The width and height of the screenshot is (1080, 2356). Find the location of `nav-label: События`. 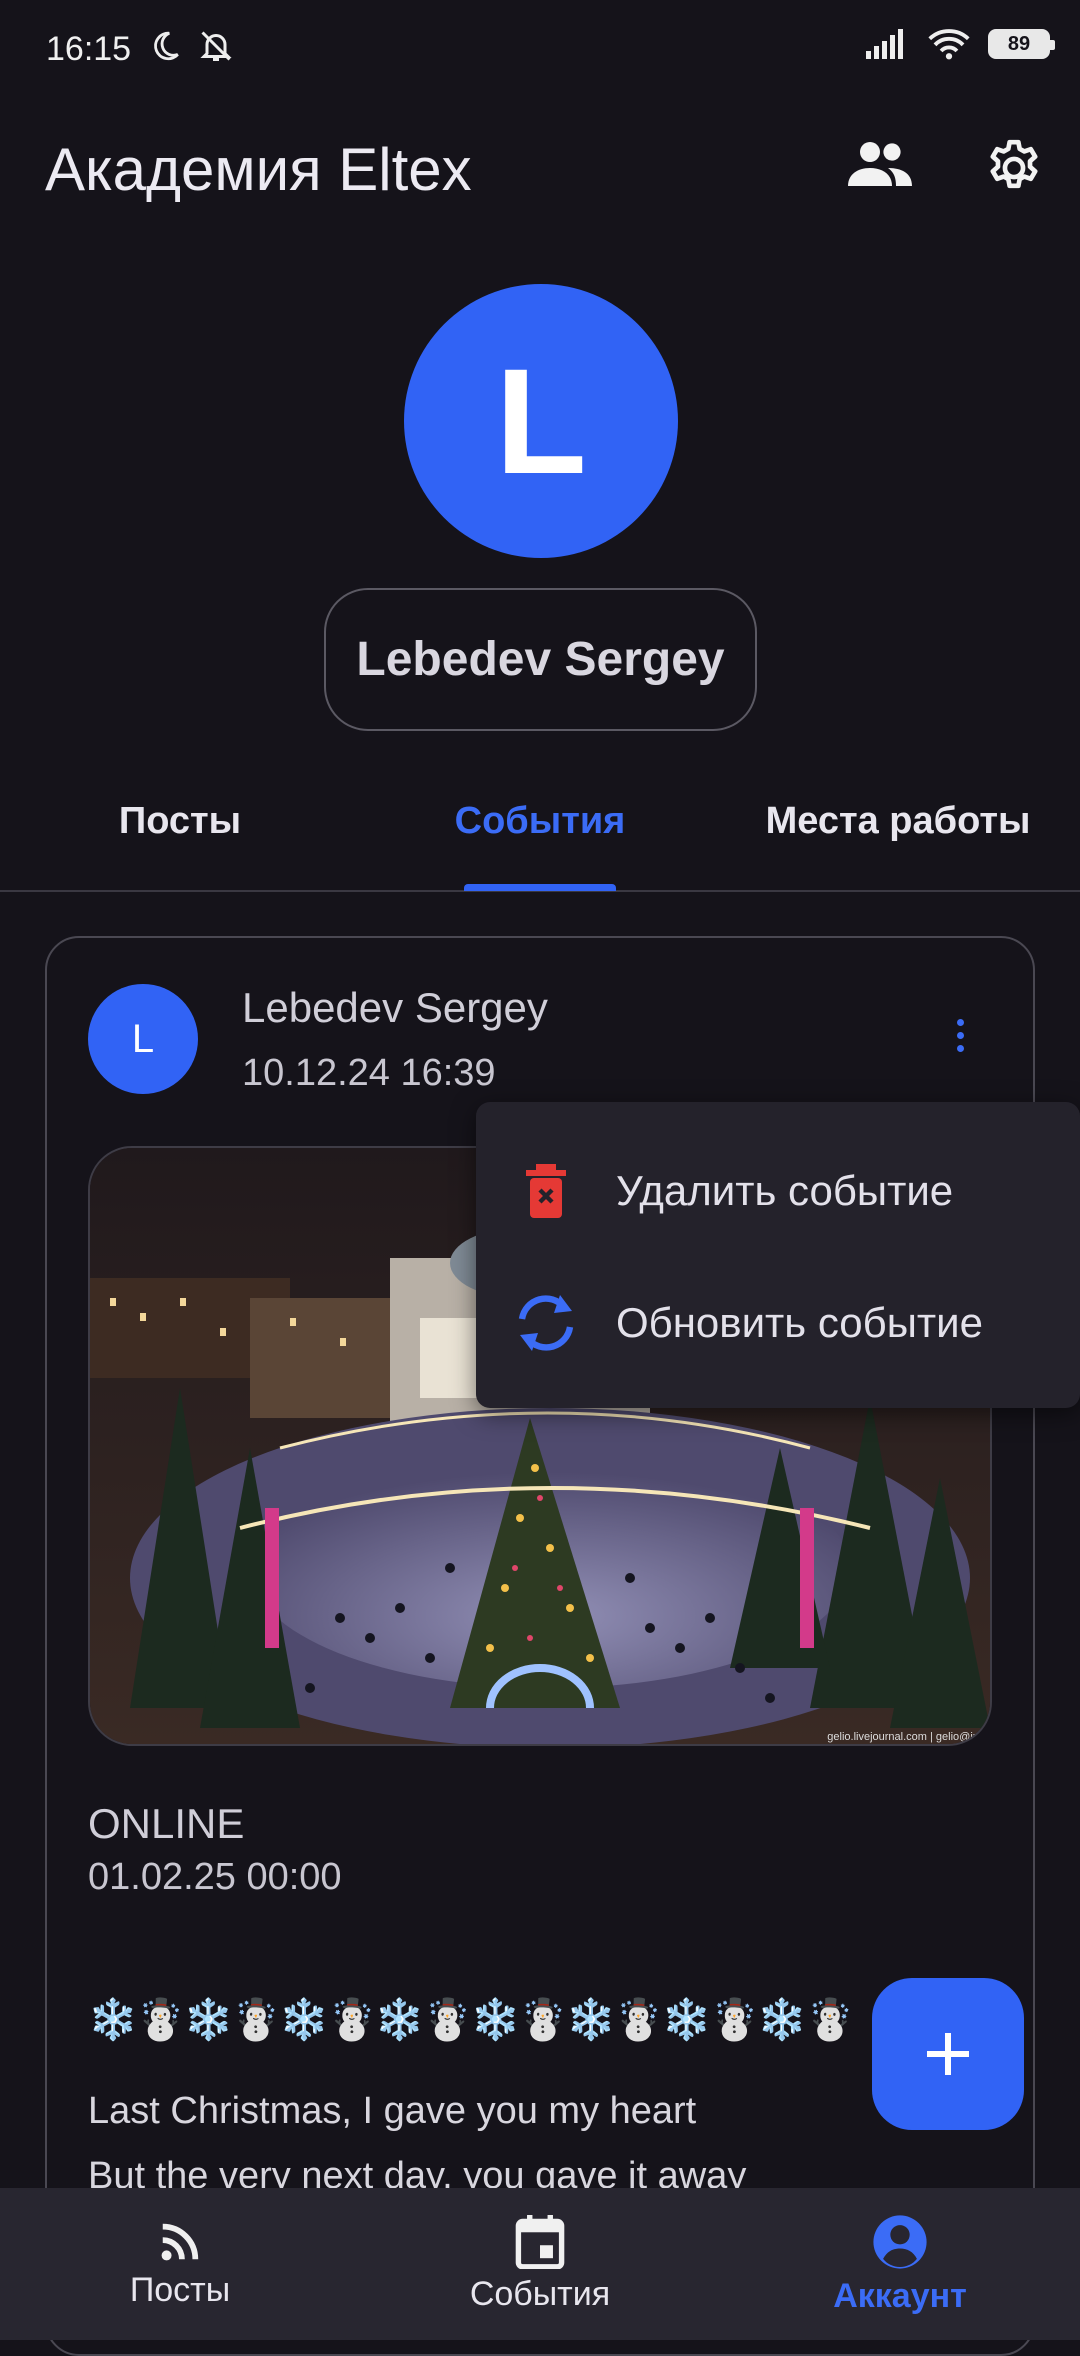

nav-label: События is located at coordinates (540, 2293).